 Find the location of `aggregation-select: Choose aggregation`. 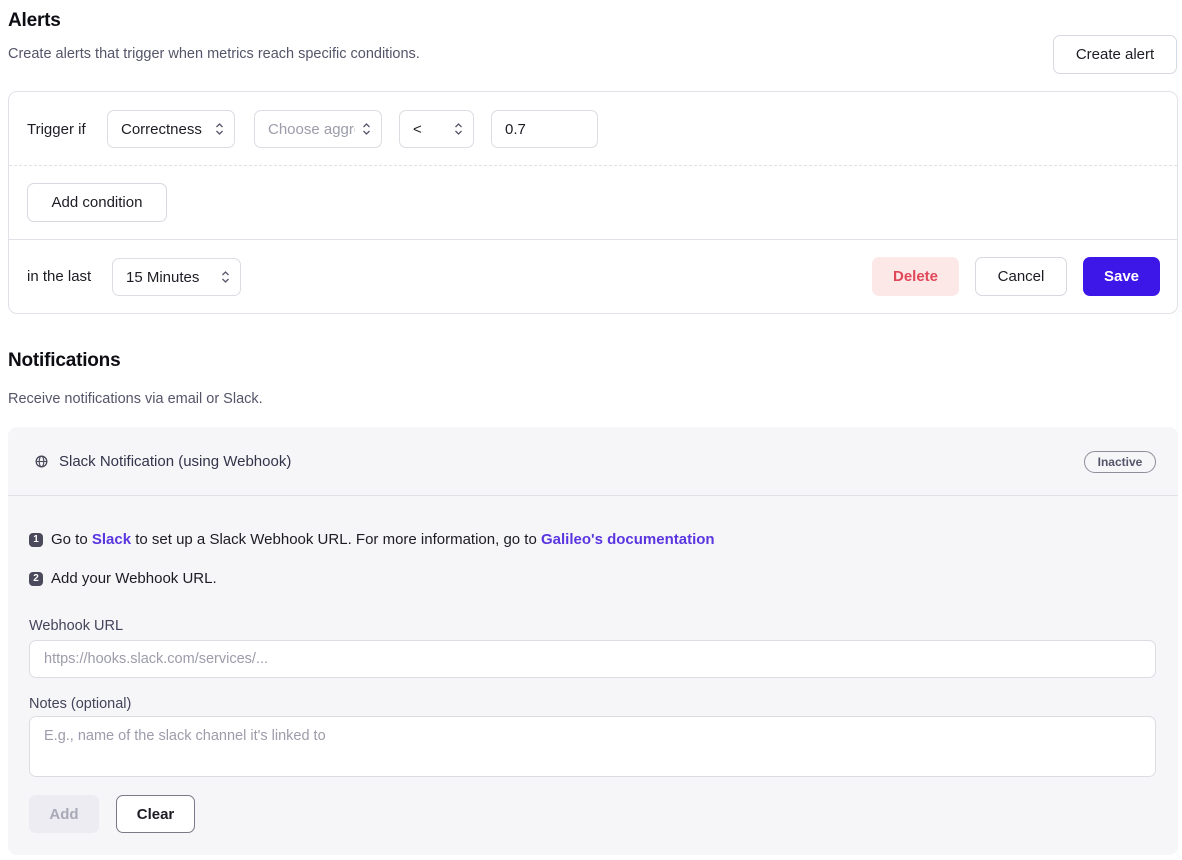

aggregation-select: Choose aggregation is located at coordinates (318, 129).